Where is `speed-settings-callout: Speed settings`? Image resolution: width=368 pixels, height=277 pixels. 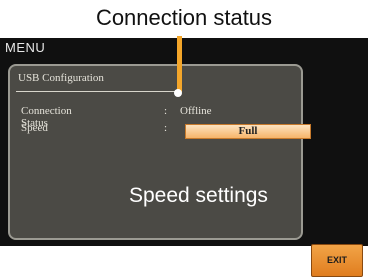 speed-settings-callout: Speed settings is located at coordinates (198, 195).